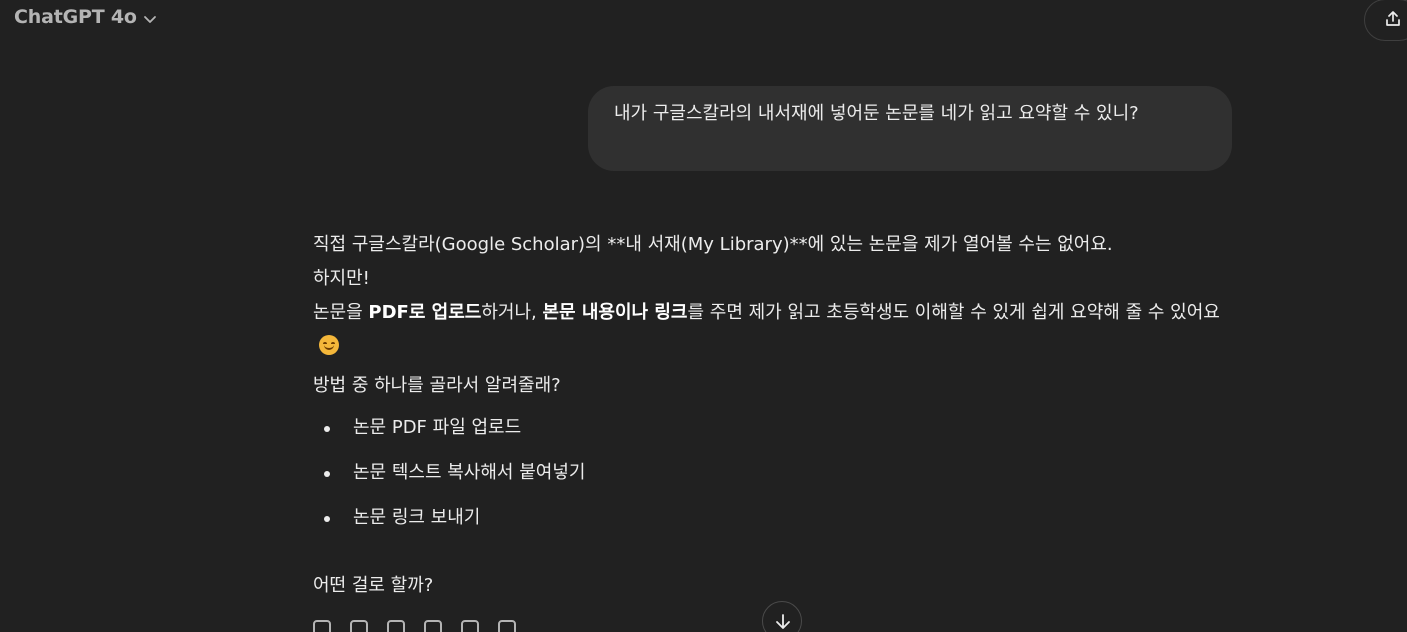 This screenshot has height=632, width=1407. What do you see at coordinates (953, 312) in the screenshot?
I see `text-run: 를 주면 제가 읽고 초등학생도 이해할 수 있게 쉽게 요약해 줄 수 있어요` at bounding box center [953, 312].